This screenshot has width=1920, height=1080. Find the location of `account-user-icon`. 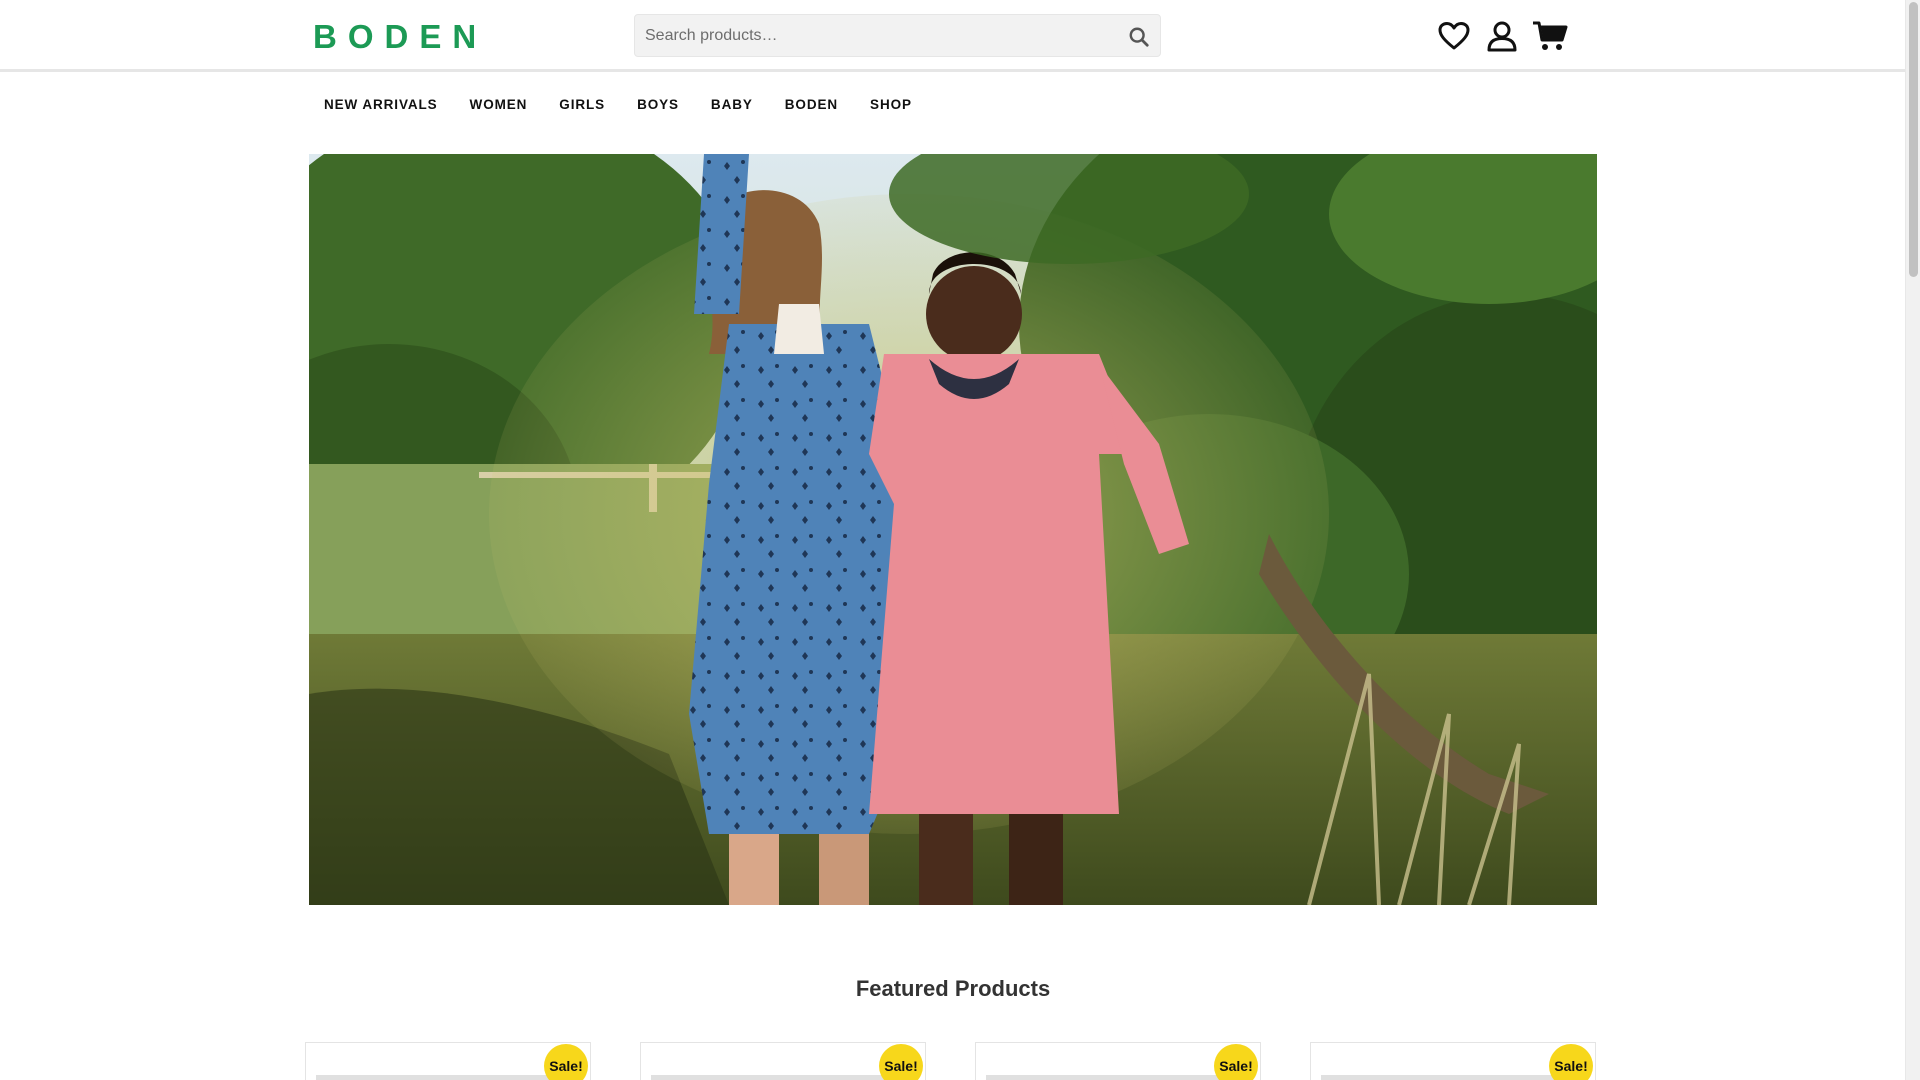

account-user-icon is located at coordinates (1502, 36).